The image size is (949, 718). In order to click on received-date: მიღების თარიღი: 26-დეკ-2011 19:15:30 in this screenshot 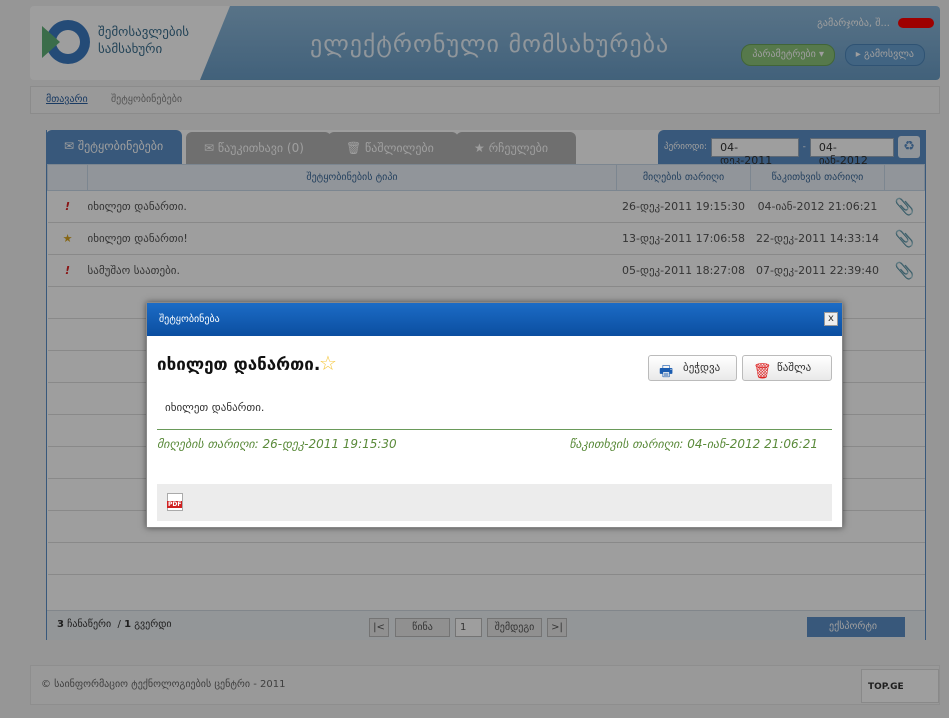, I will do `click(277, 444)`.